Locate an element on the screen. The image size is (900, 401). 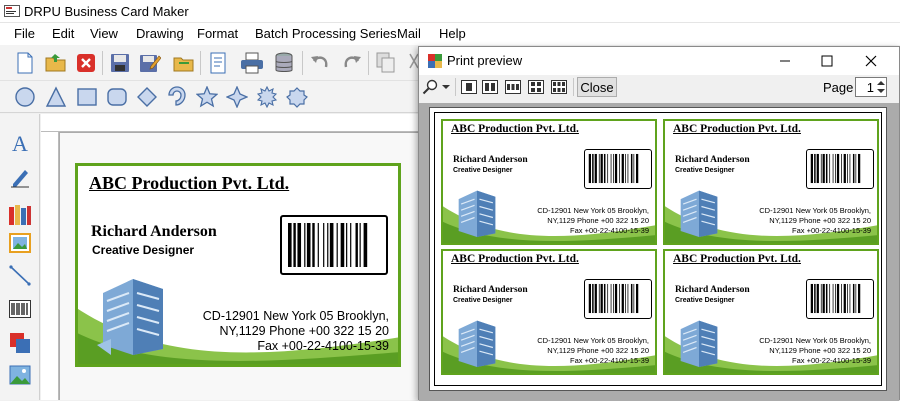
menu-file: File is located at coordinates (24, 33).